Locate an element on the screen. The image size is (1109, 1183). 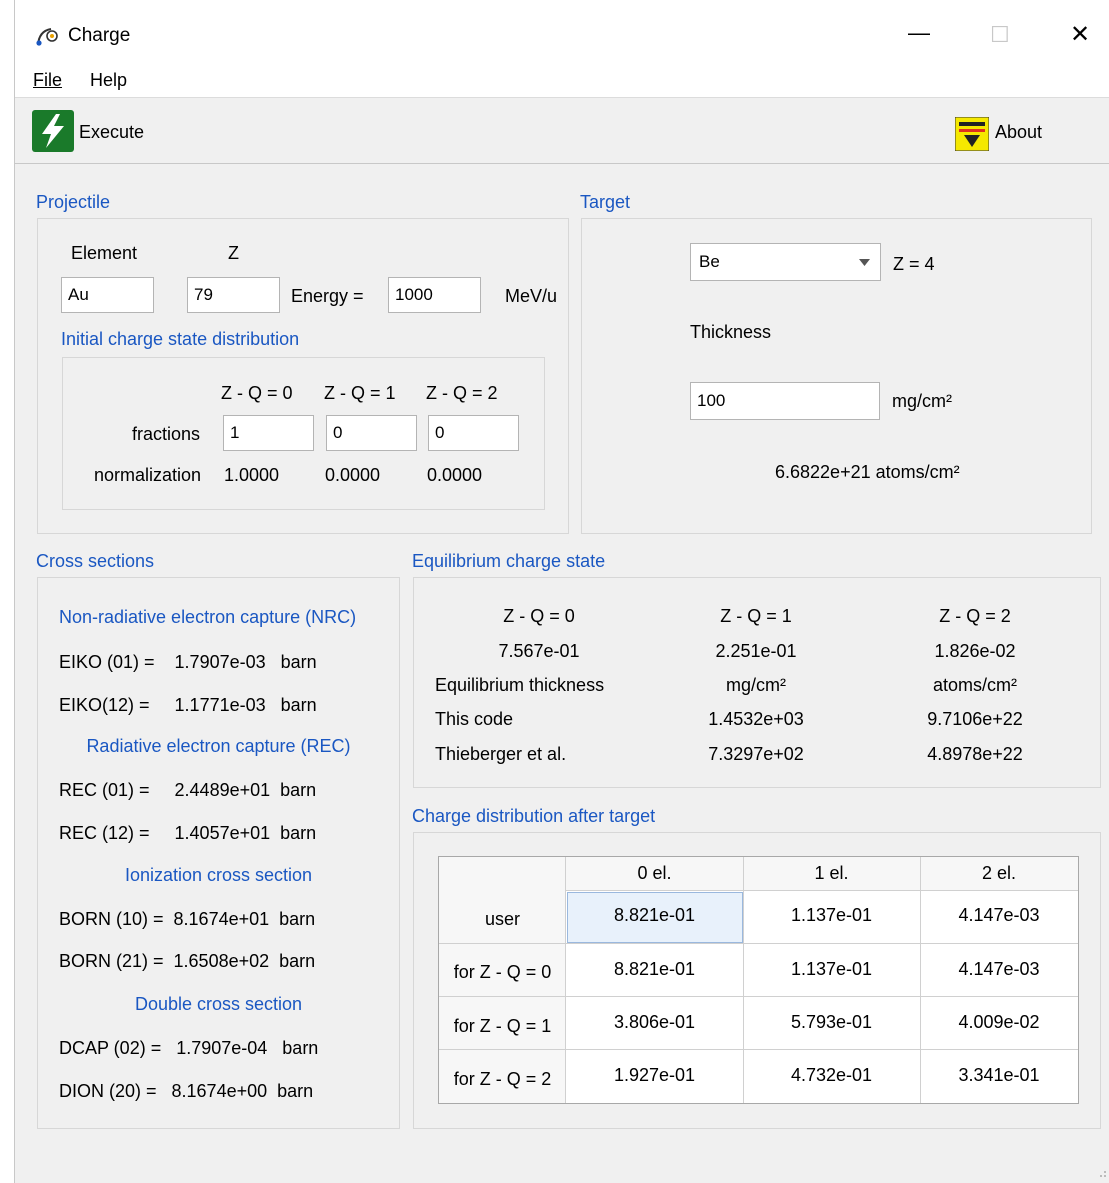
eq-value: 1.826e-02 is located at coordinates (975, 651).